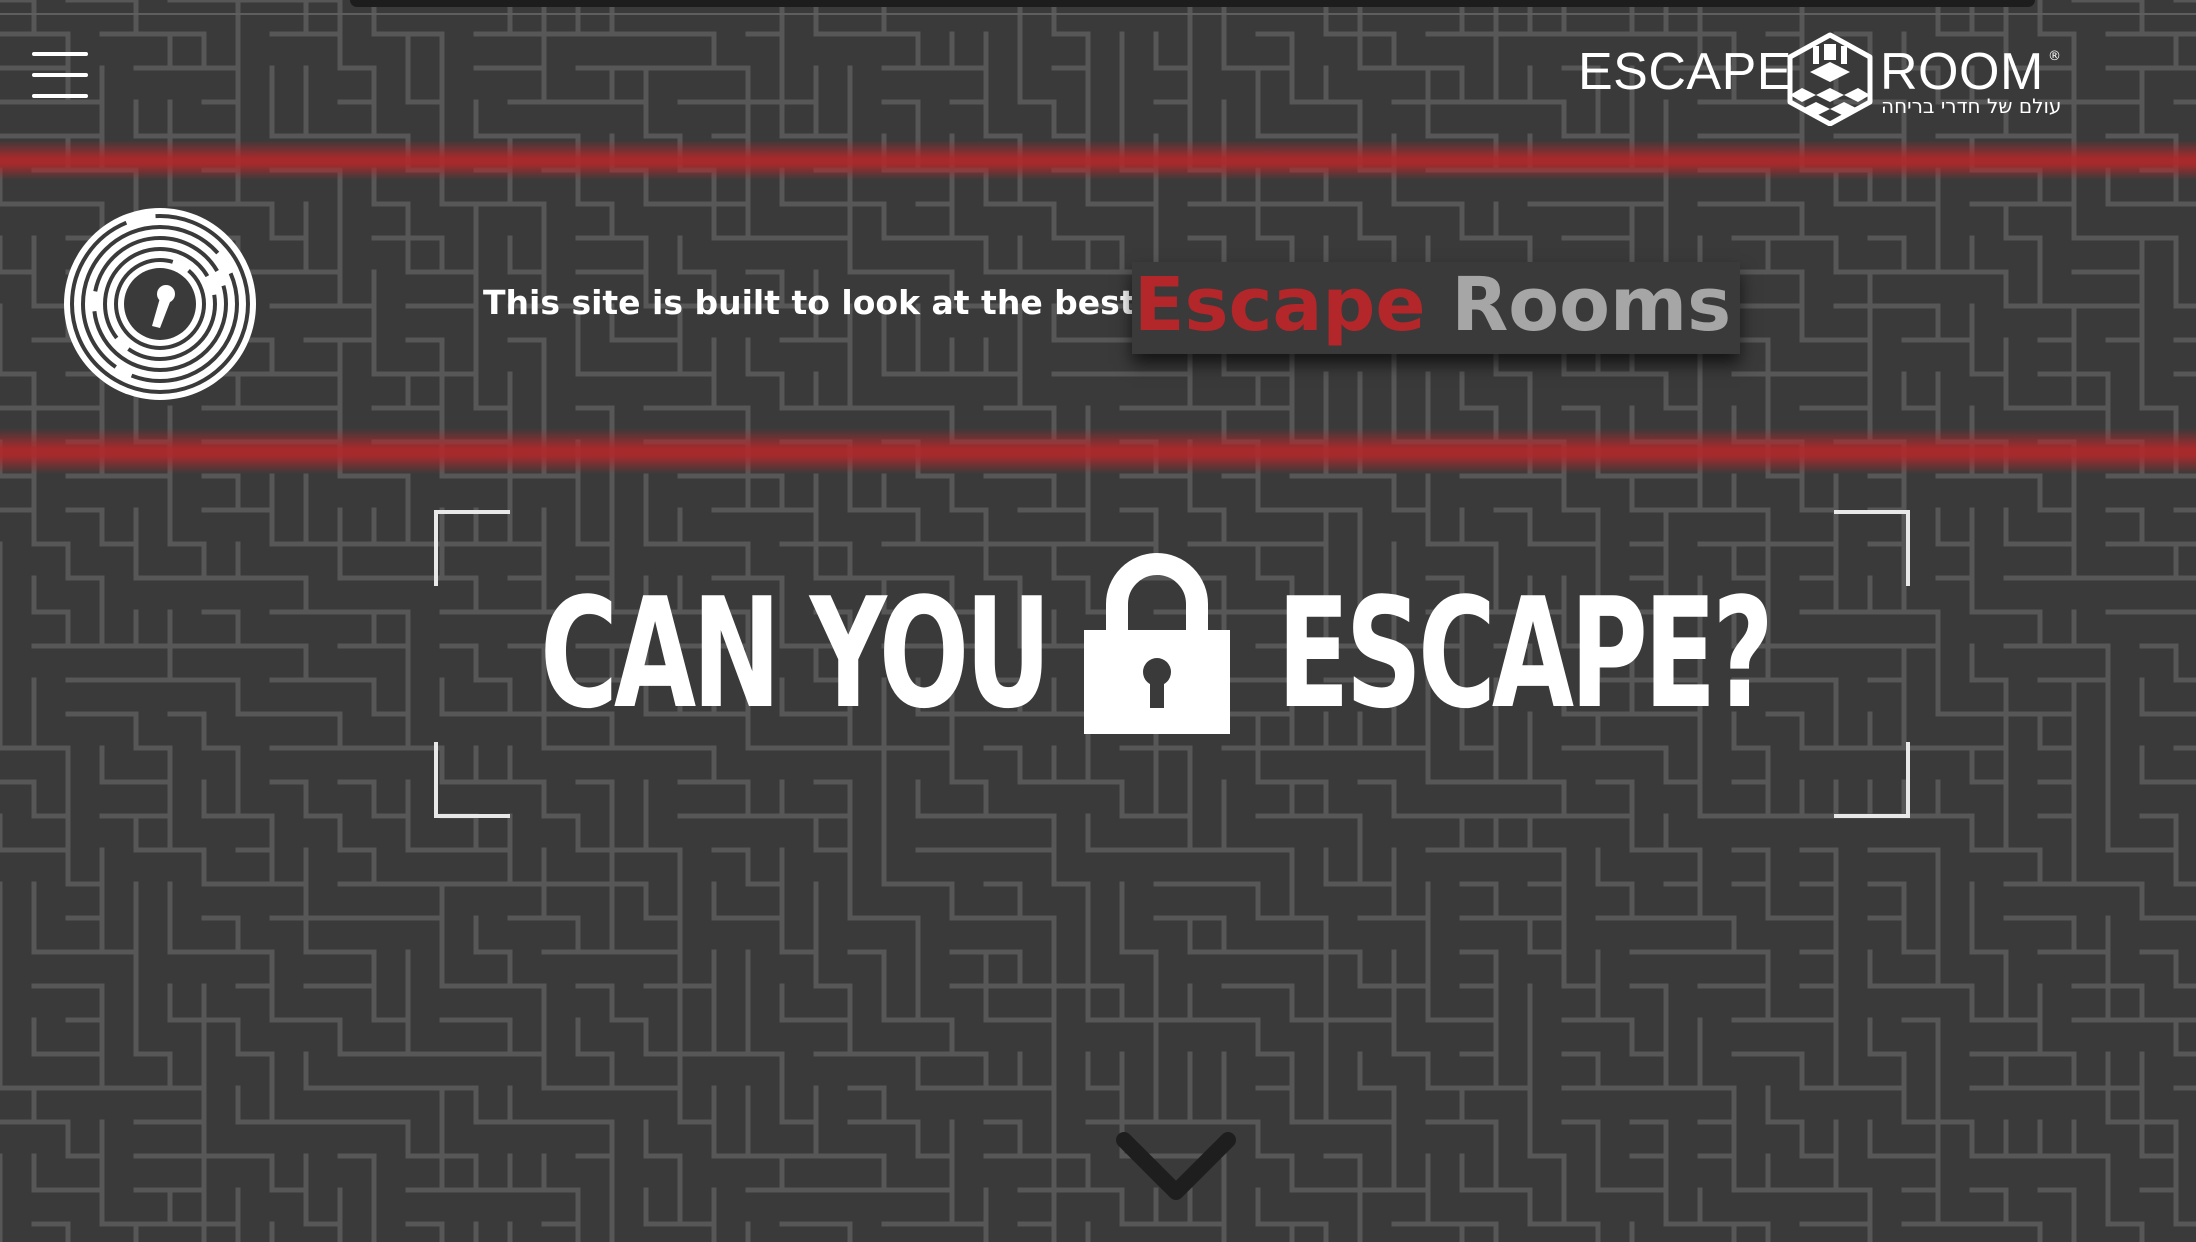  Describe the element at coordinates (472, 780) in the screenshot. I see `frame-corner-bottom-left` at that location.